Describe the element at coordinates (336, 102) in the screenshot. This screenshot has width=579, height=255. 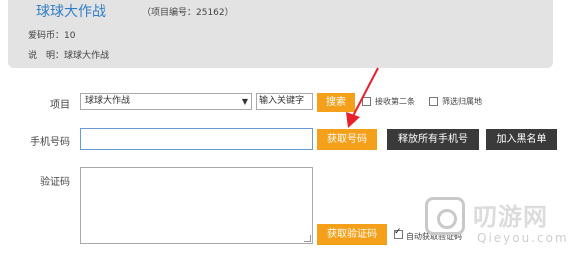
I see `search-button: 搜索` at that location.